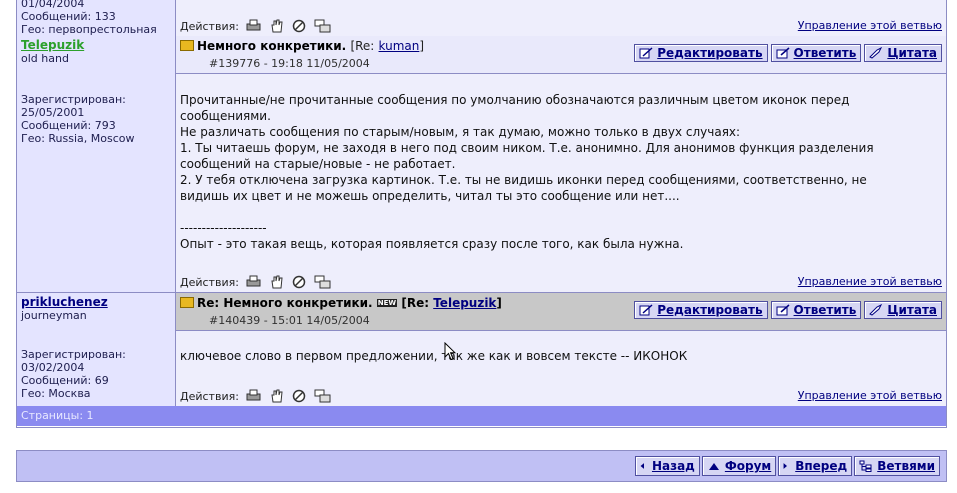 Image resolution: width=957 pixels, height=493 pixels. Describe the element at coordinates (906, 466) in the screenshot. I see `threaded-label: Ветвями` at that location.